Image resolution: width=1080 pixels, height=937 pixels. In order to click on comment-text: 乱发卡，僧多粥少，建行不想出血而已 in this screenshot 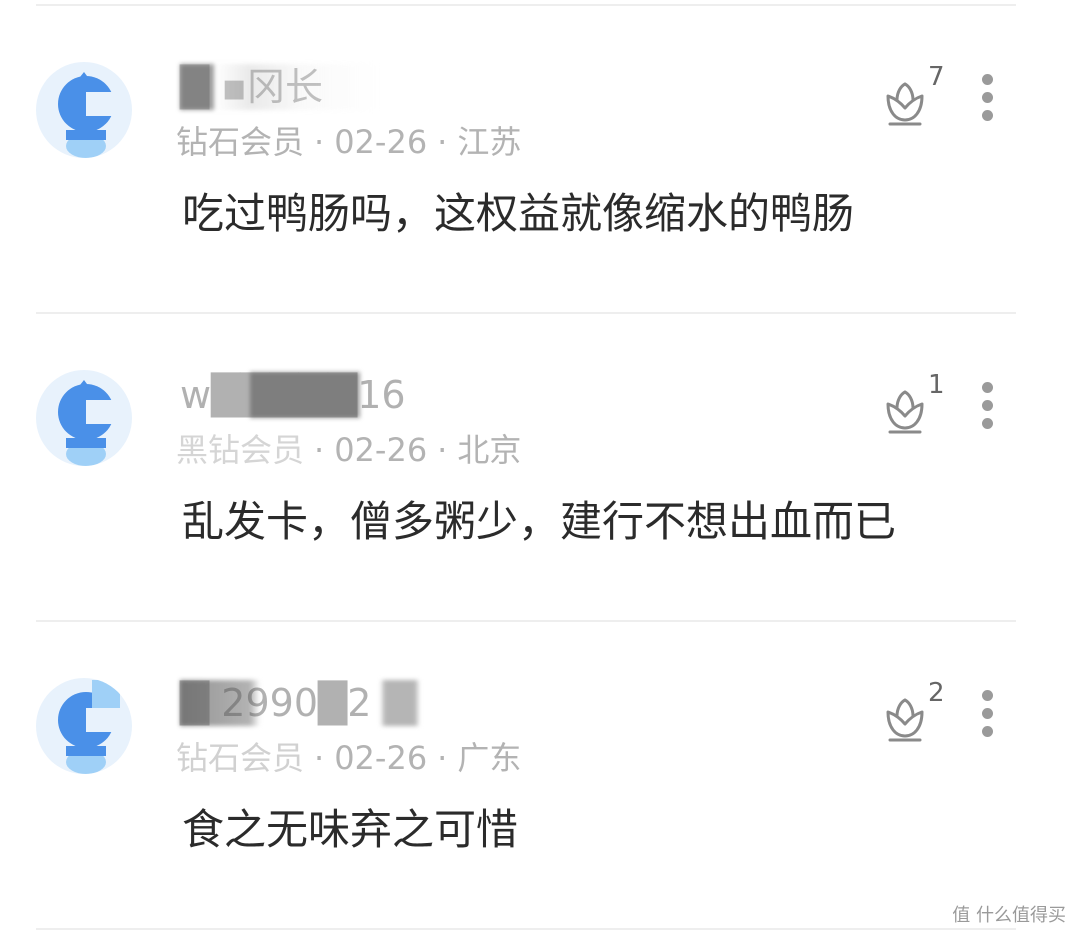, I will do `click(539, 521)`.